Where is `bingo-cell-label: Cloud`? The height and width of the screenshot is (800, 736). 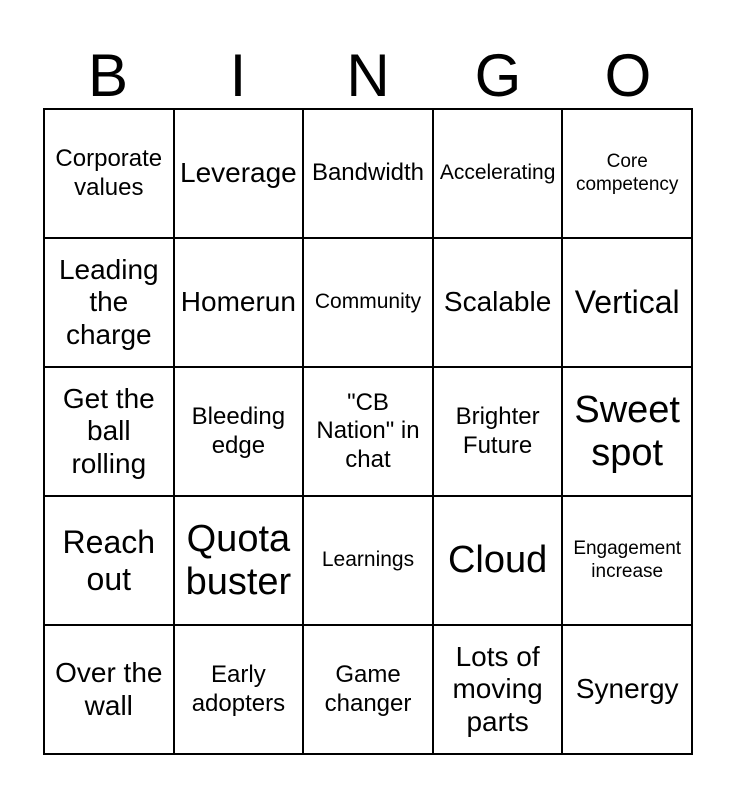 bingo-cell-label: Cloud is located at coordinates (497, 560).